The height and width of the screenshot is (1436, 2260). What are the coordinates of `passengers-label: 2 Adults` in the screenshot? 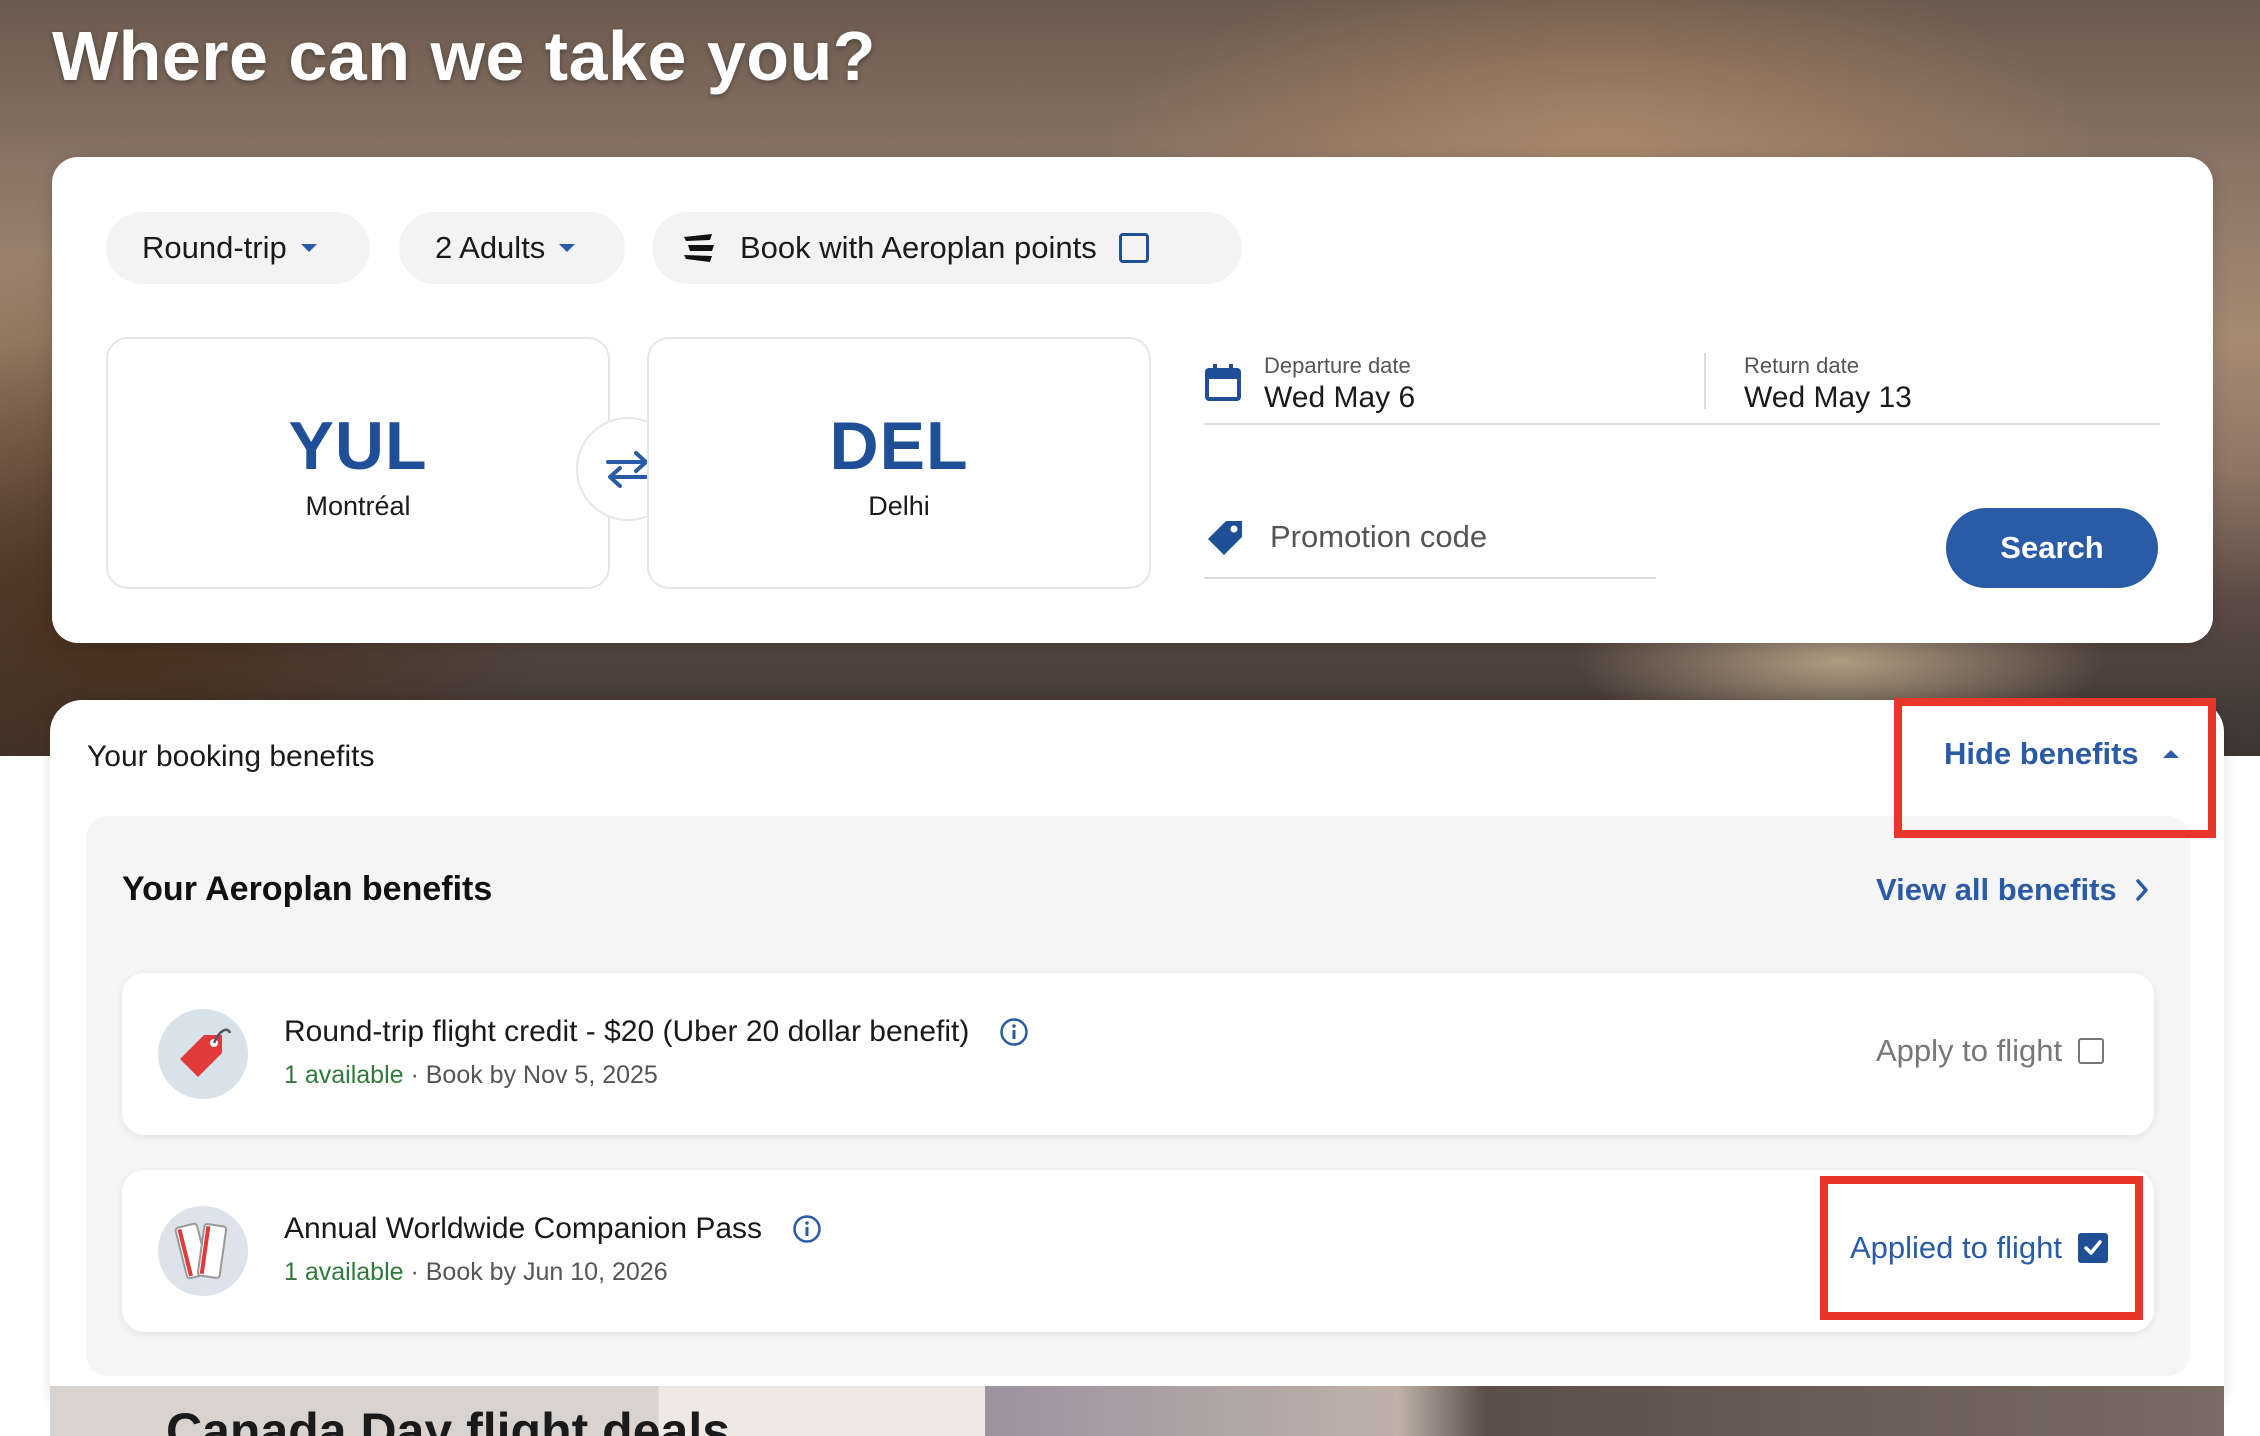 It's located at (490, 247).